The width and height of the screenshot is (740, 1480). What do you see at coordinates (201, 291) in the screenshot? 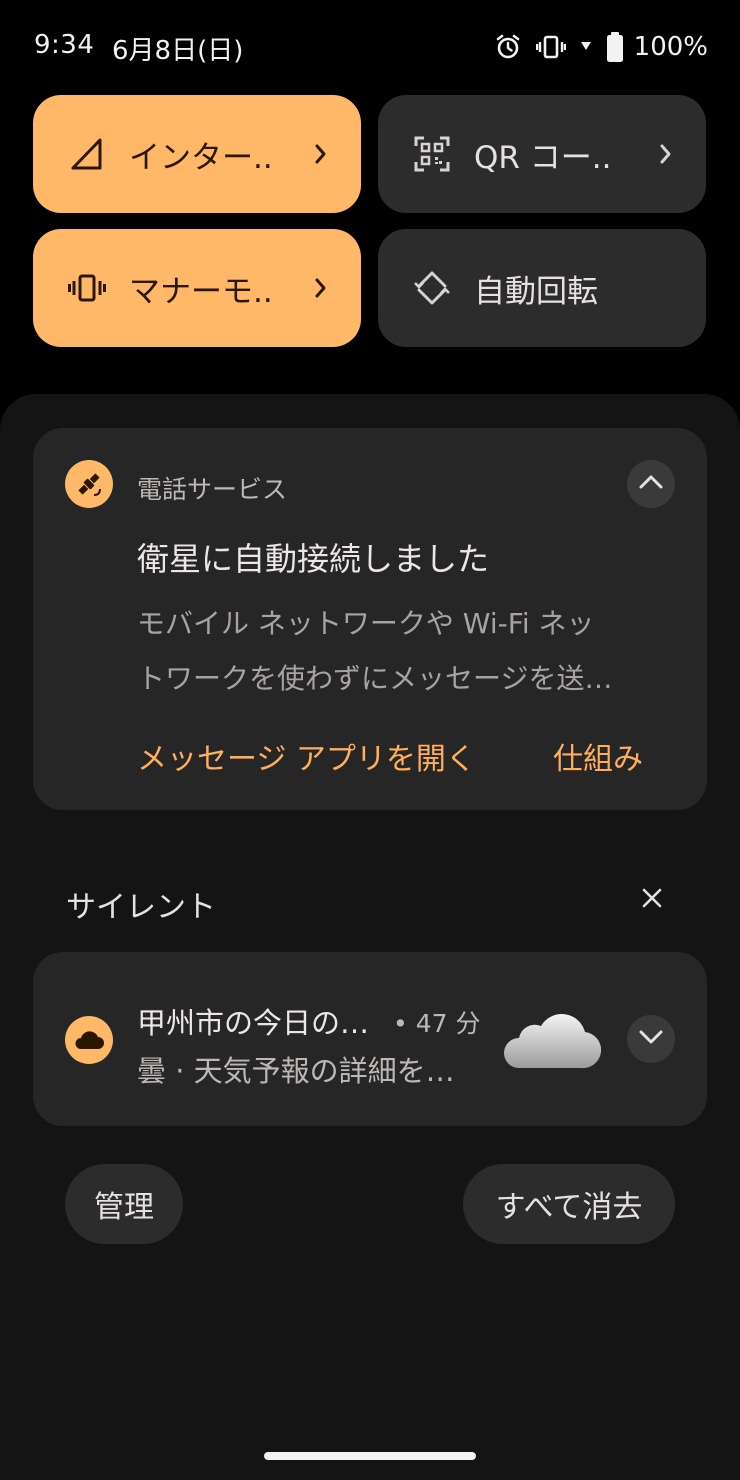
I see `tile-silent-mode-label: マナーモ..` at bounding box center [201, 291].